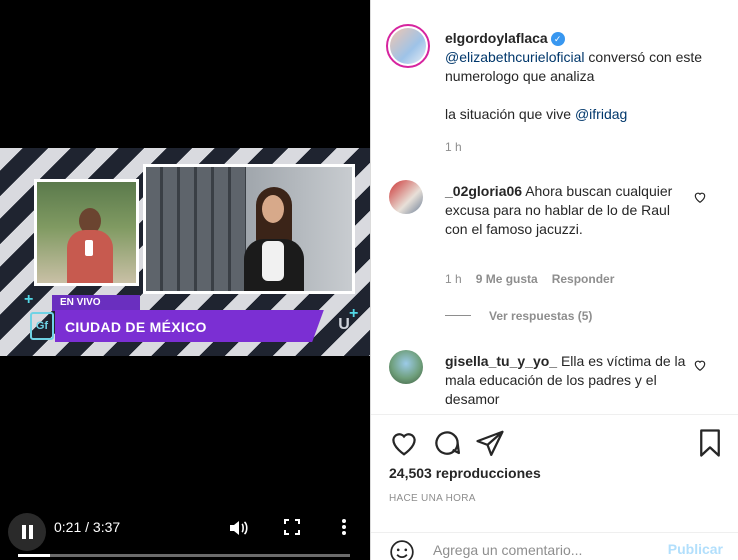 The image size is (738, 560). I want to click on caption-text-2: la situación que vive, so click(510, 114).